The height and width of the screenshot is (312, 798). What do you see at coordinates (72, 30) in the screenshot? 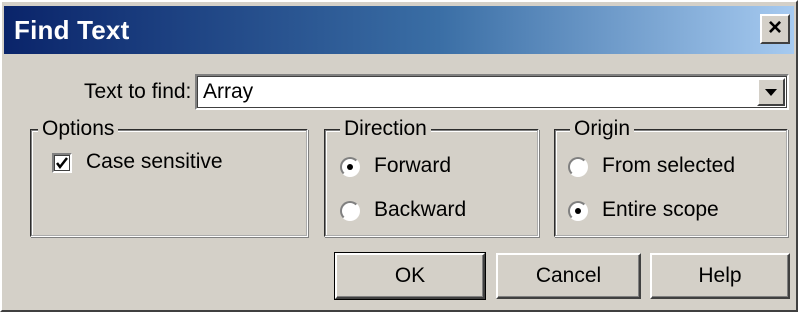
I see `dialog-title: Find Text` at bounding box center [72, 30].